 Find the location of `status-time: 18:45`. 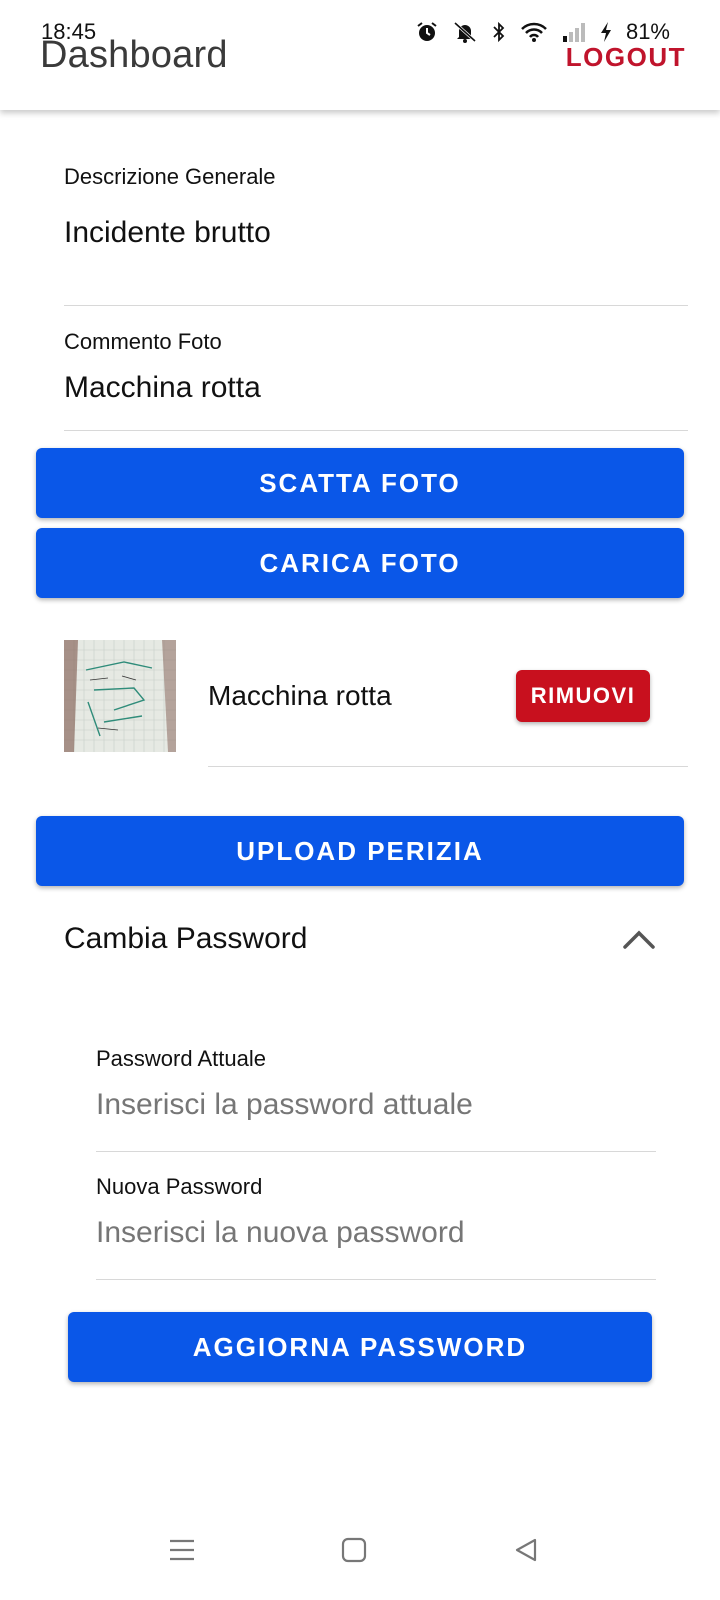

status-time: 18:45 is located at coordinates (69, 31).